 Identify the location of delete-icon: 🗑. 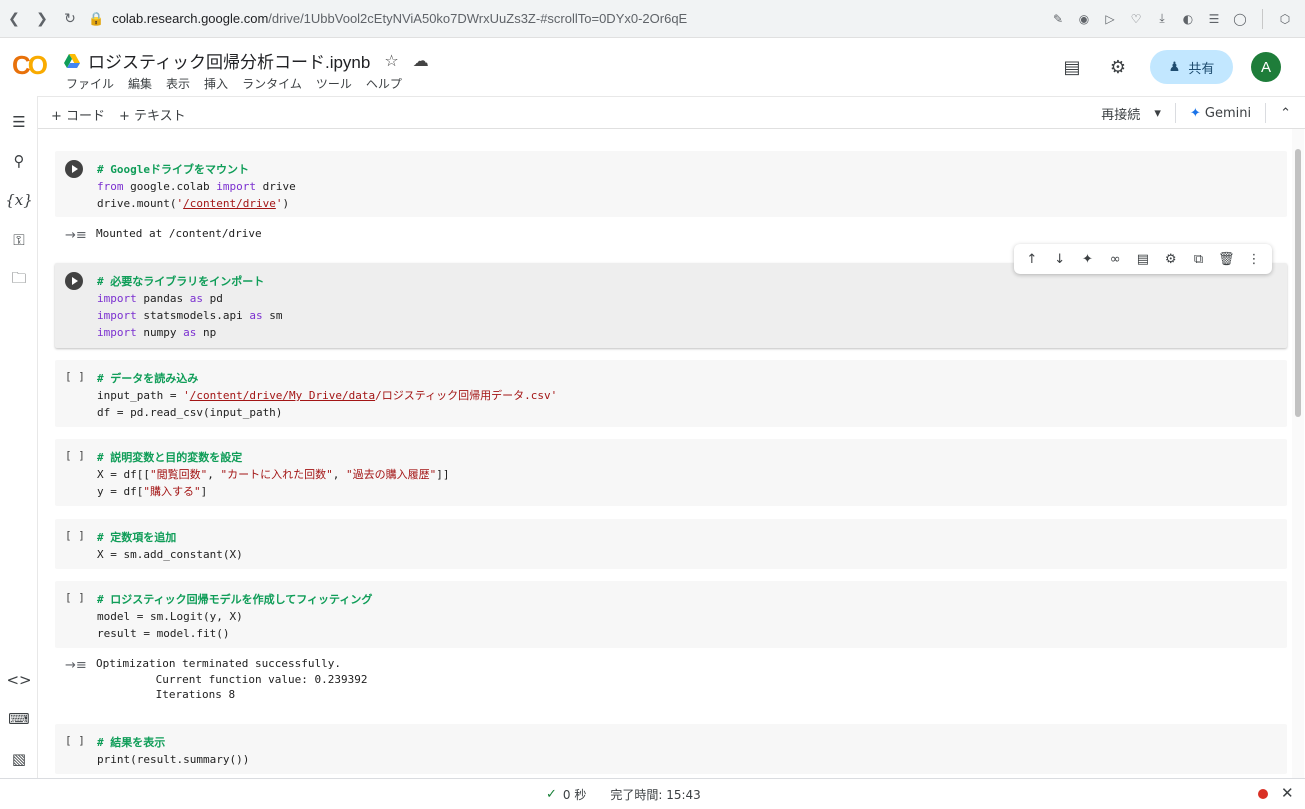
(1226, 259).